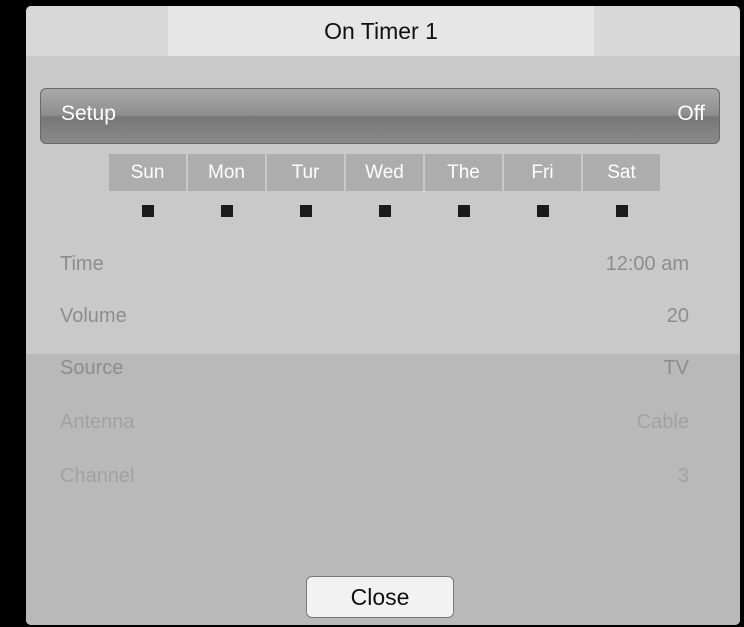  What do you see at coordinates (380, 116) in the screenshot?
I see `setup-row: Setup Off` at bounding box center [380, 116].